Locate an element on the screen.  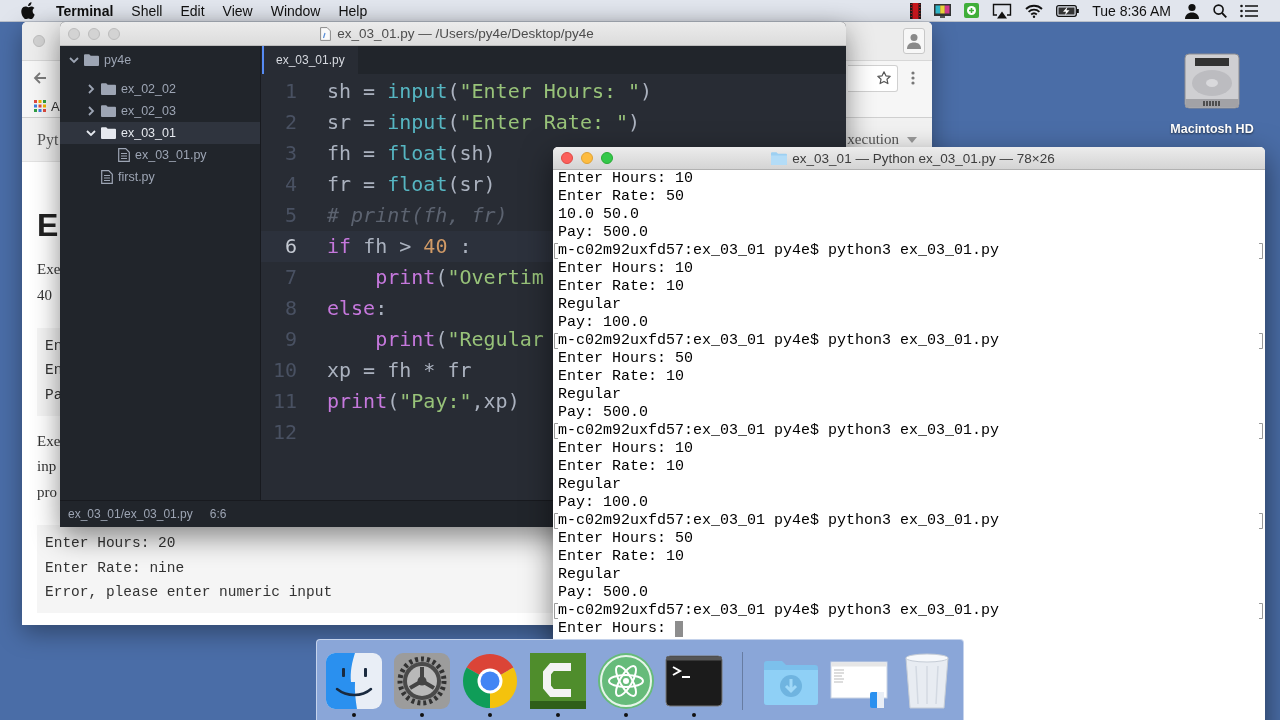
apps-grid-icon is located at coordinates (40, 106).